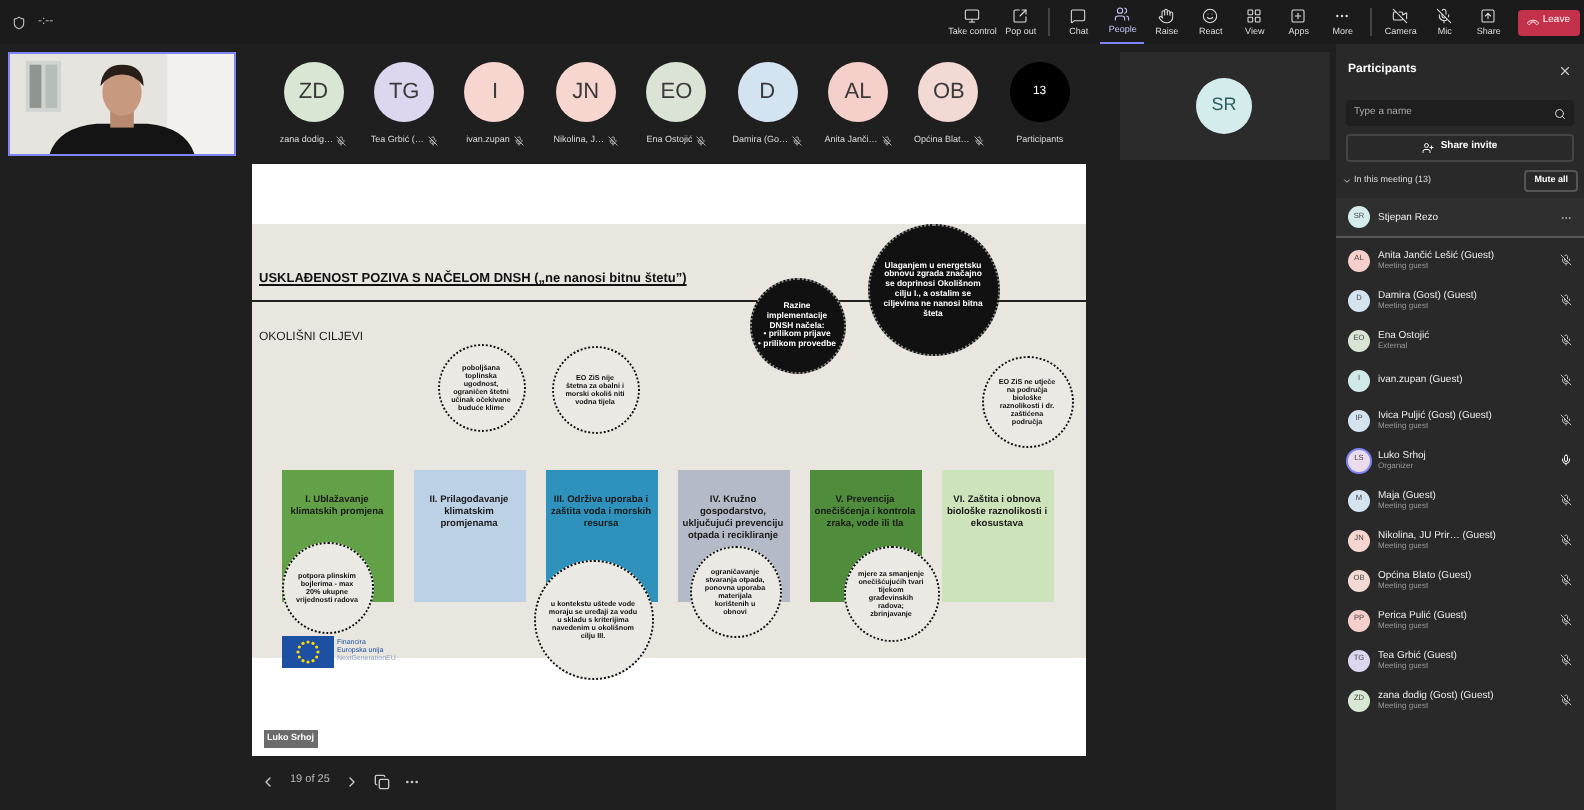  What do you see at coordinates (1166, 15) in the screenshot?
I see `hand-icon` at bounding box center [1166, 15].